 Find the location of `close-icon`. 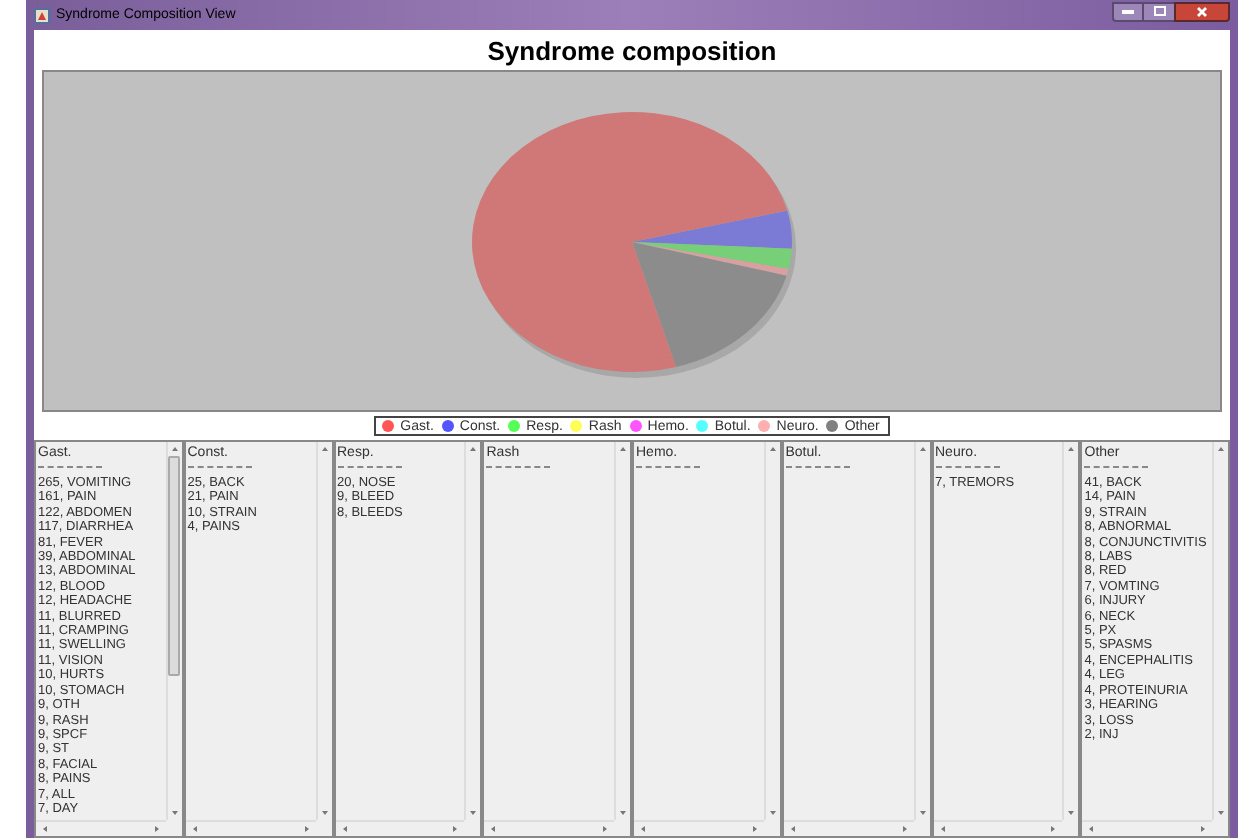

close-icon is located at coordinates (1202, 11).